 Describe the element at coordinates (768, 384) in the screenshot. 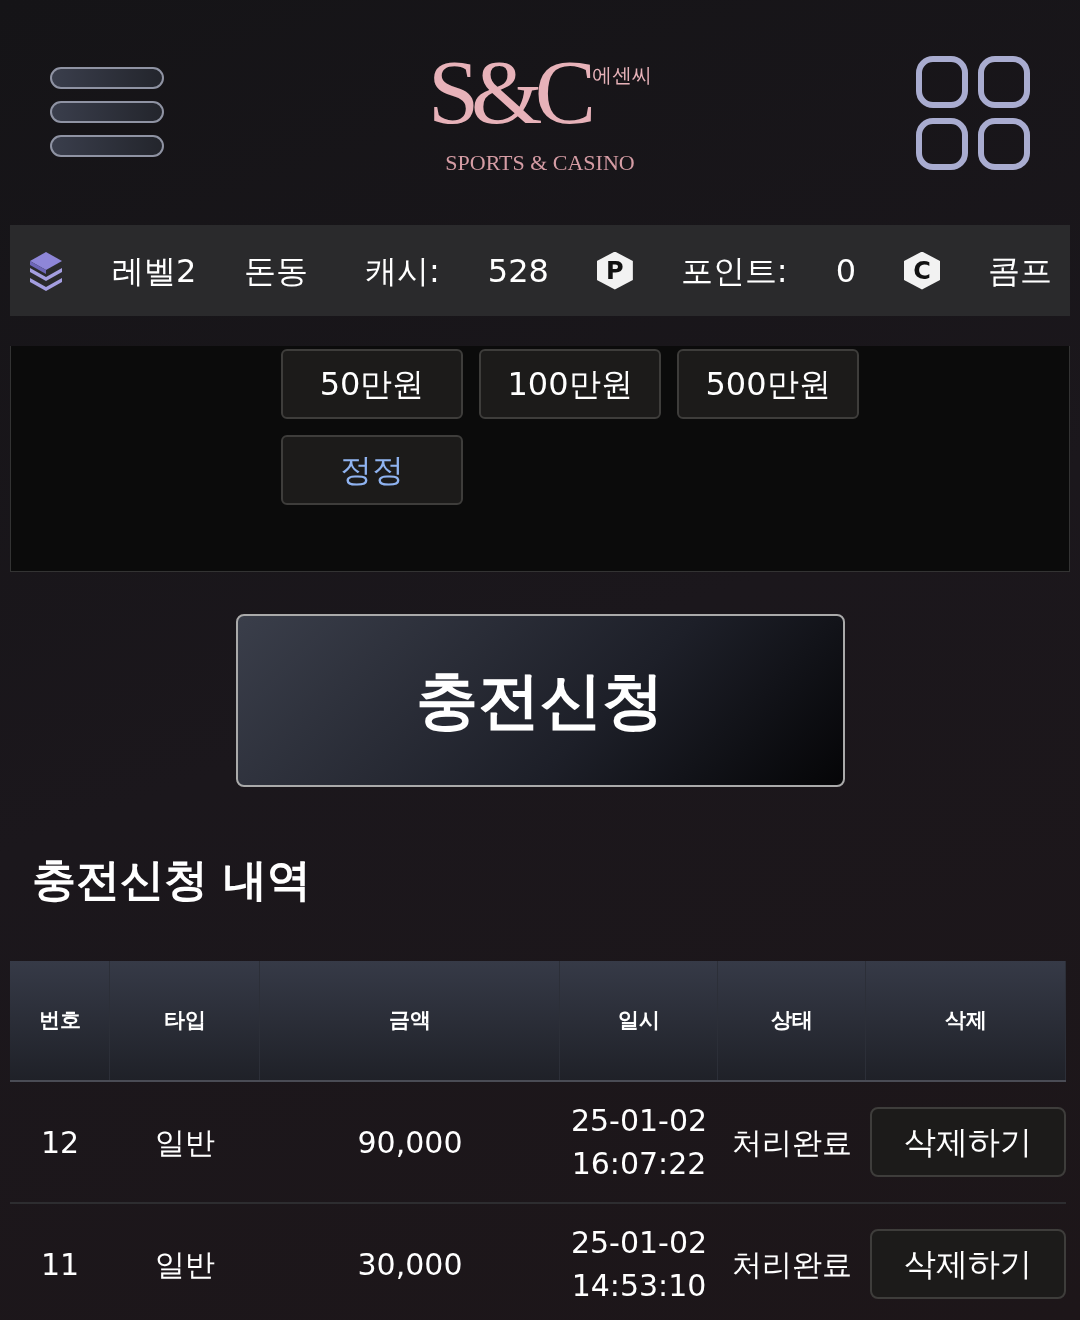

I see `amount-button: 500만원` at that location.